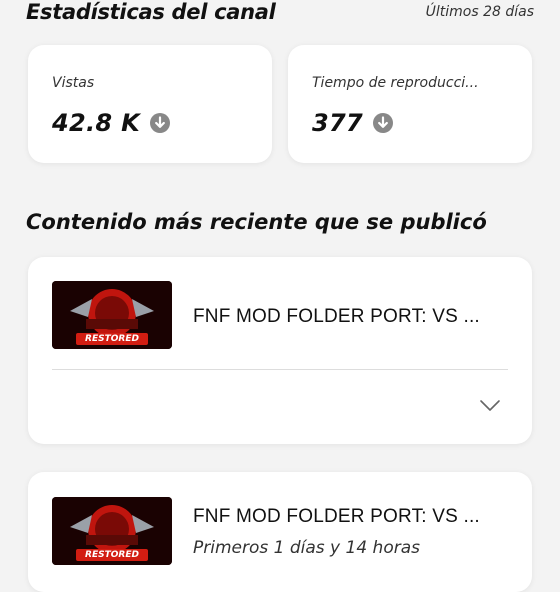 The height and width of the screenshot is (592, 560). I want to click on views-value-row: 42.8 K, so click(111, 123).